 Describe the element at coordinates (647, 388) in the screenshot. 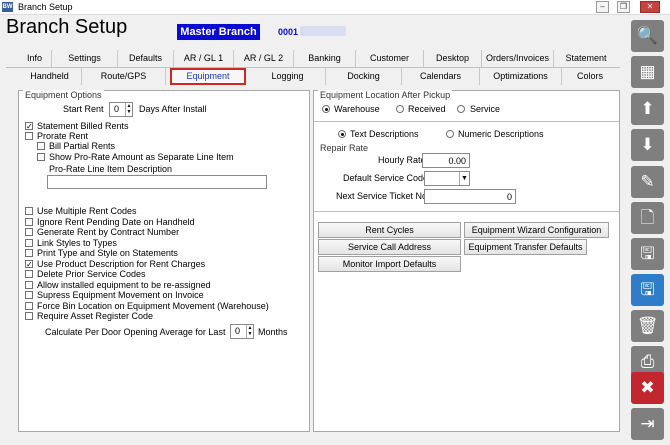

I see `close-icon: ✖` at that location.